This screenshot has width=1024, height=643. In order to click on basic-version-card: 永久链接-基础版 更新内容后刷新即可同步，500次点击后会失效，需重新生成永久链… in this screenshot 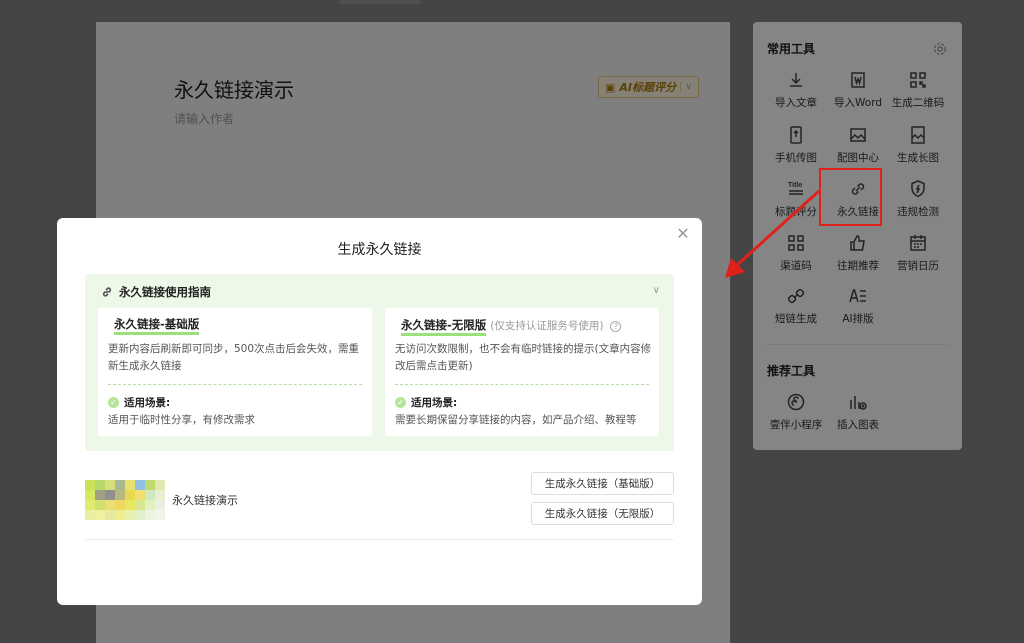, I will do `click(235, 372)`.